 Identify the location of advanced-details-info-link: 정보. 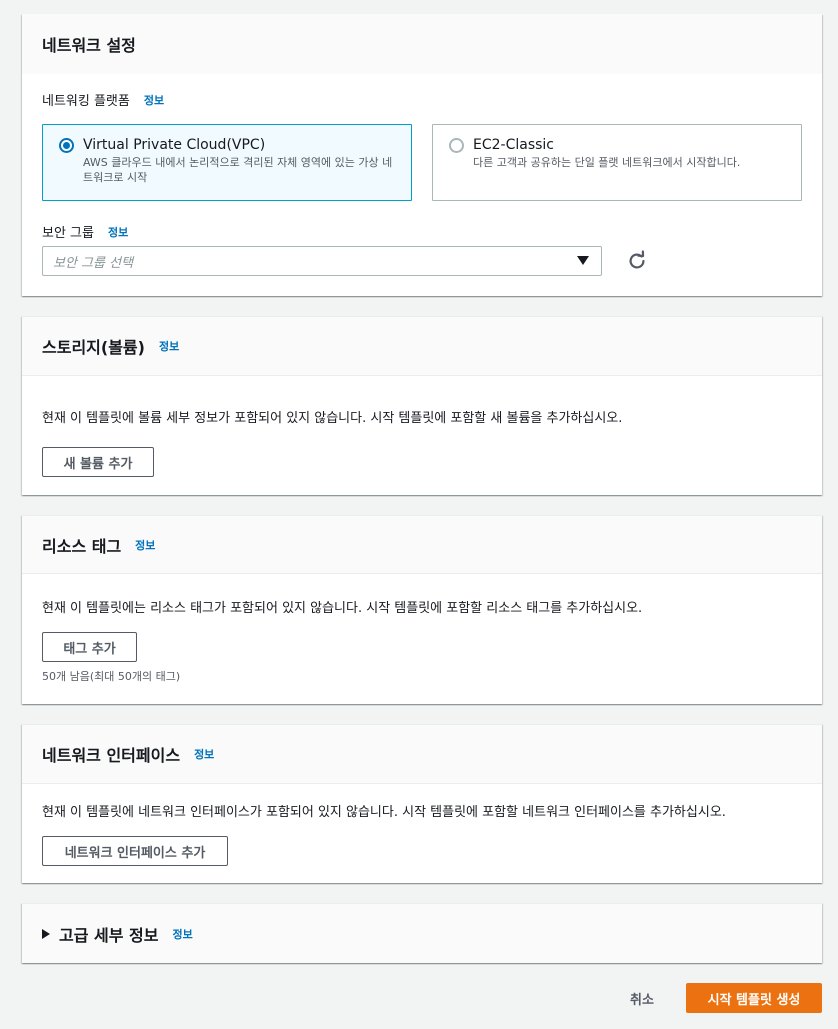
(182, 934).